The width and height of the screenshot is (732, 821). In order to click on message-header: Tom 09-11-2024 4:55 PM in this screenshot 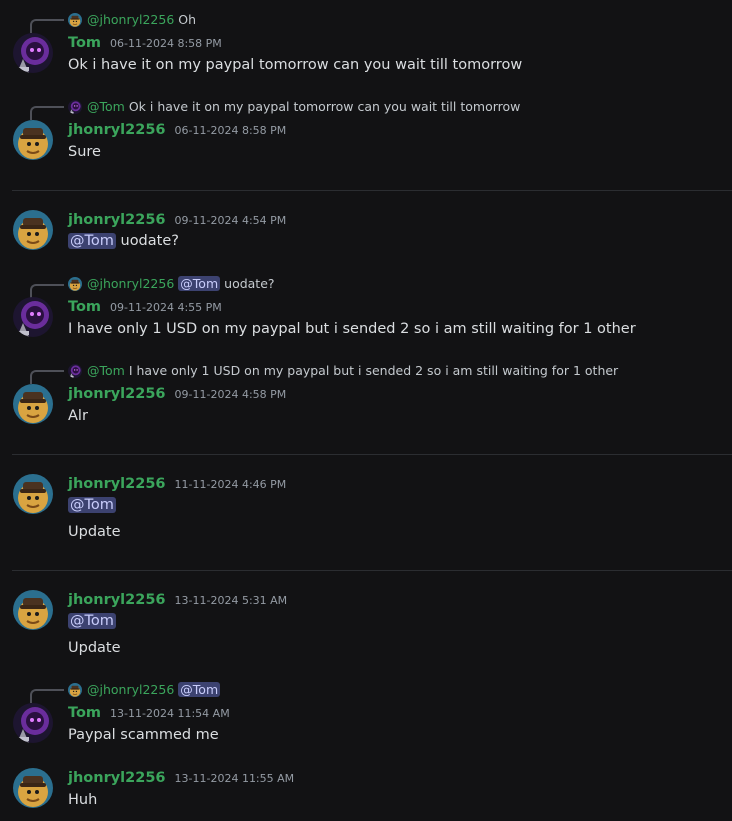, I will do `click(145, 307)`.